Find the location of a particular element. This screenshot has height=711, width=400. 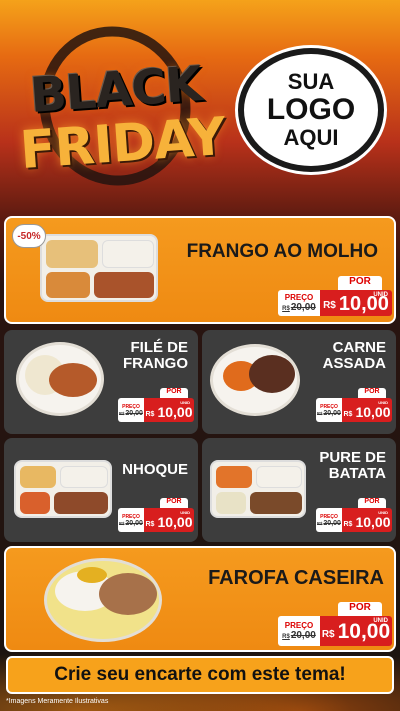

disclaimer-note: *Imagens Meramente Ilustrativas is located at coordinates (57, 701).